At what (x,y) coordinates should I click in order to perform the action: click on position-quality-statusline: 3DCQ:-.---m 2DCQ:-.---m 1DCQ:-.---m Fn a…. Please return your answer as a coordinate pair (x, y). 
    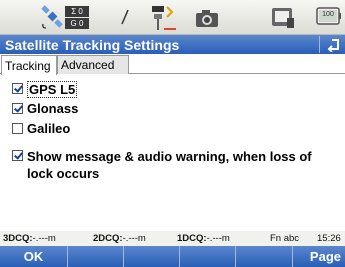
    Looking at the image, I should click on (172, 238).